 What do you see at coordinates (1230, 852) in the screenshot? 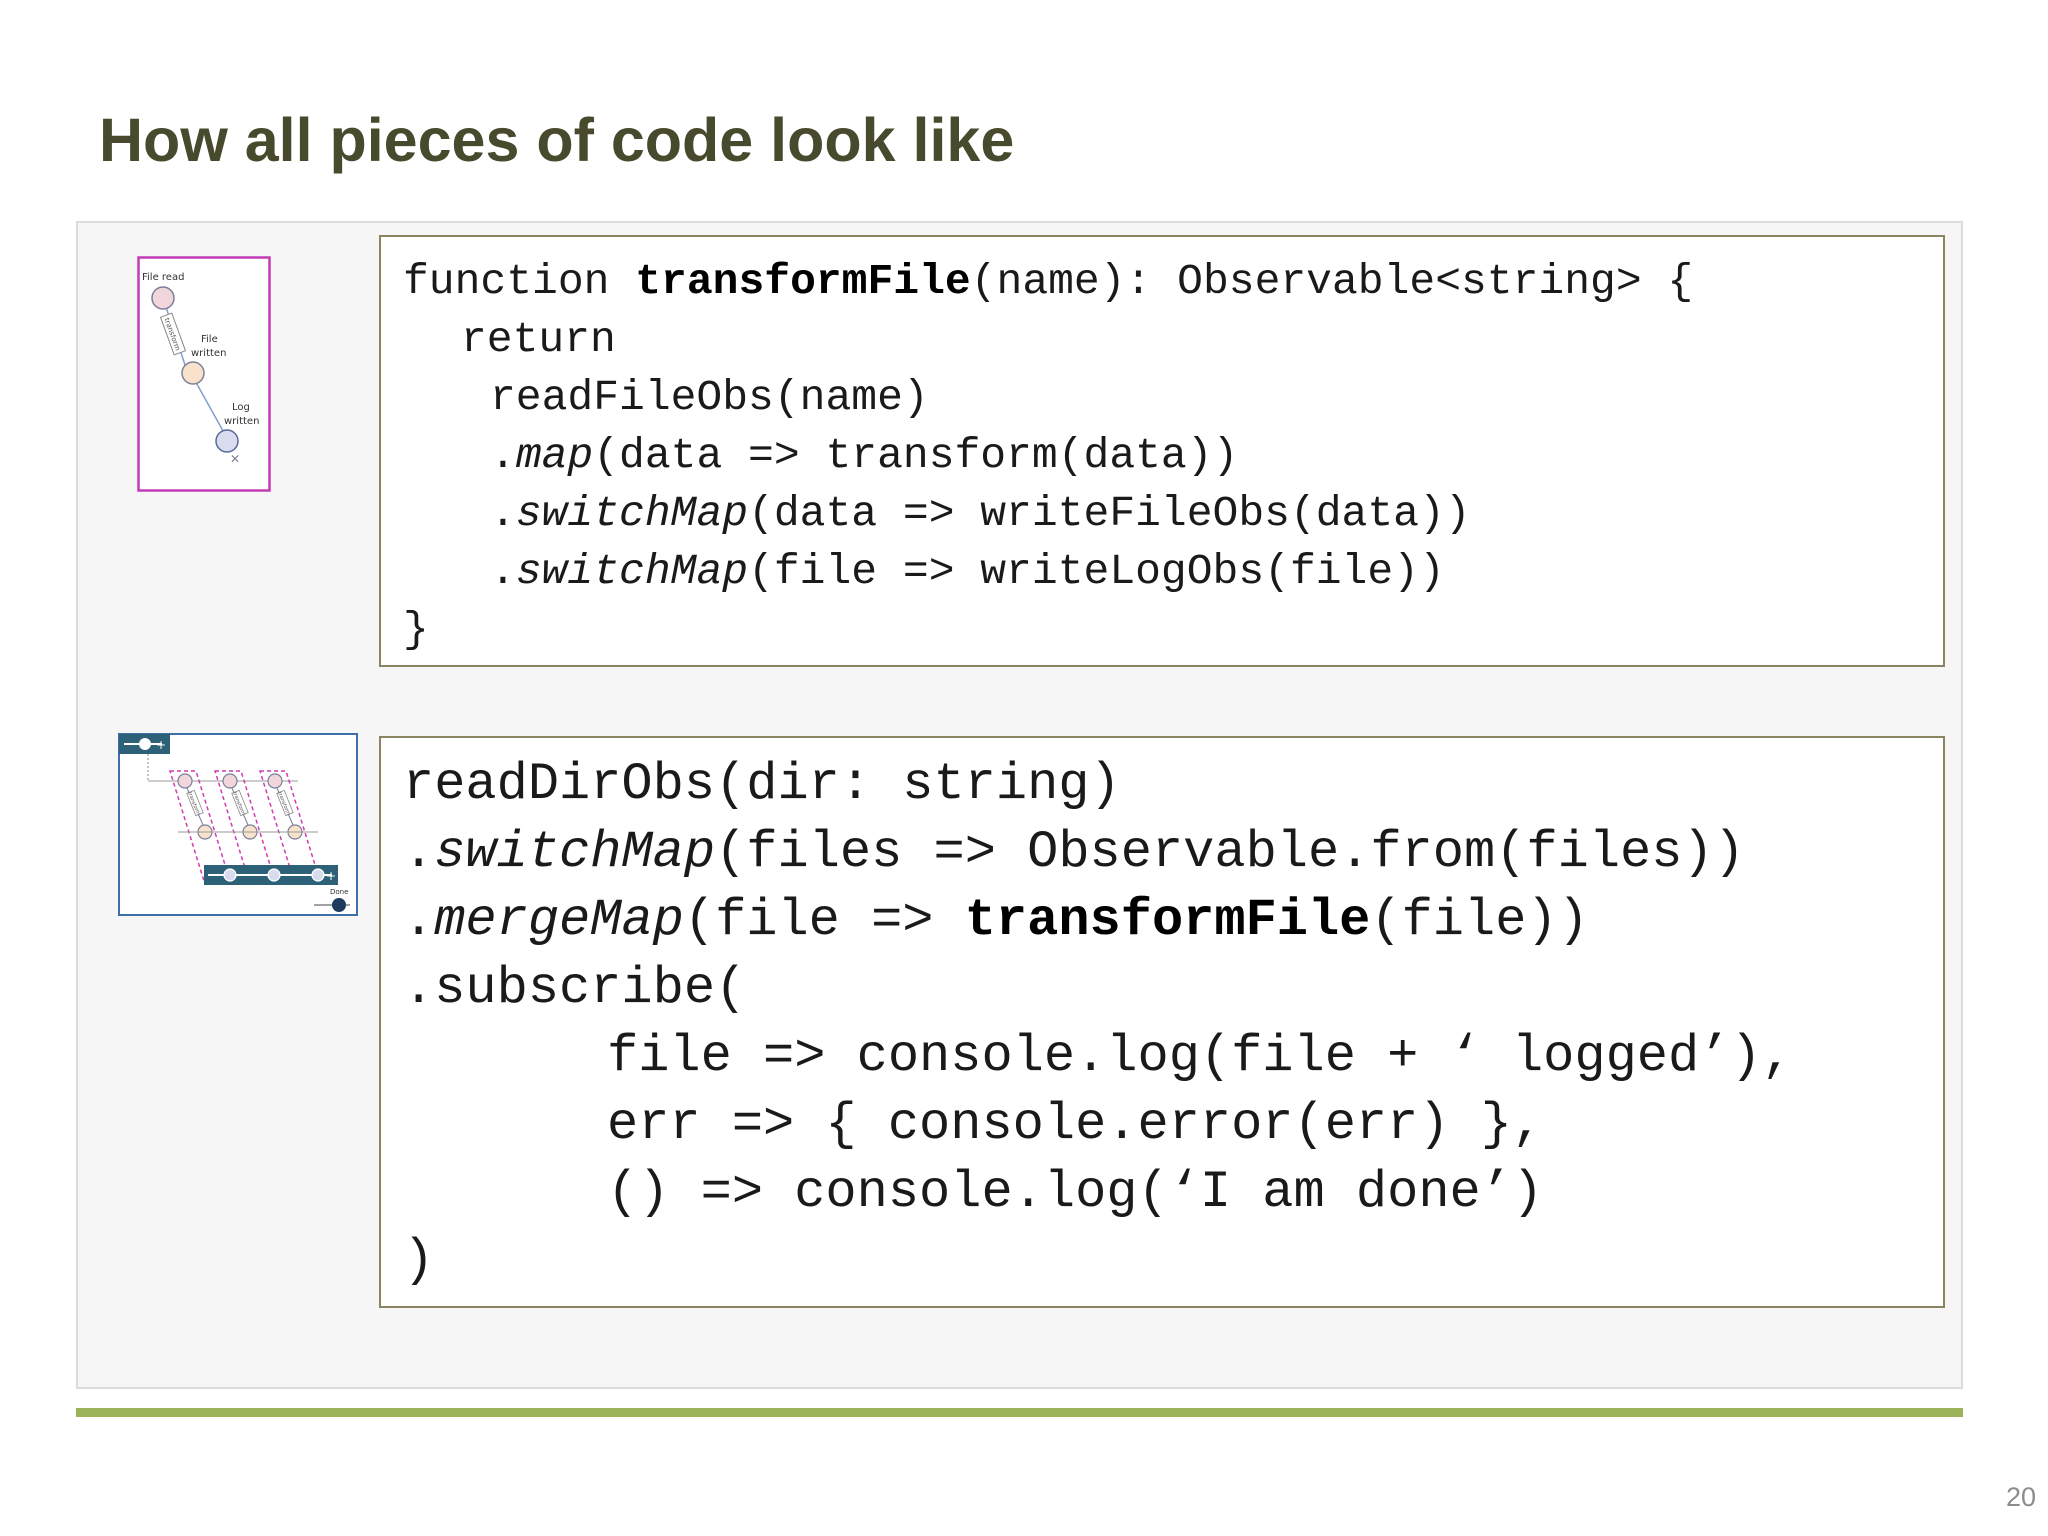
I see `code-text: (files => Observable.from(files))` at bounding box center [1230, 852].